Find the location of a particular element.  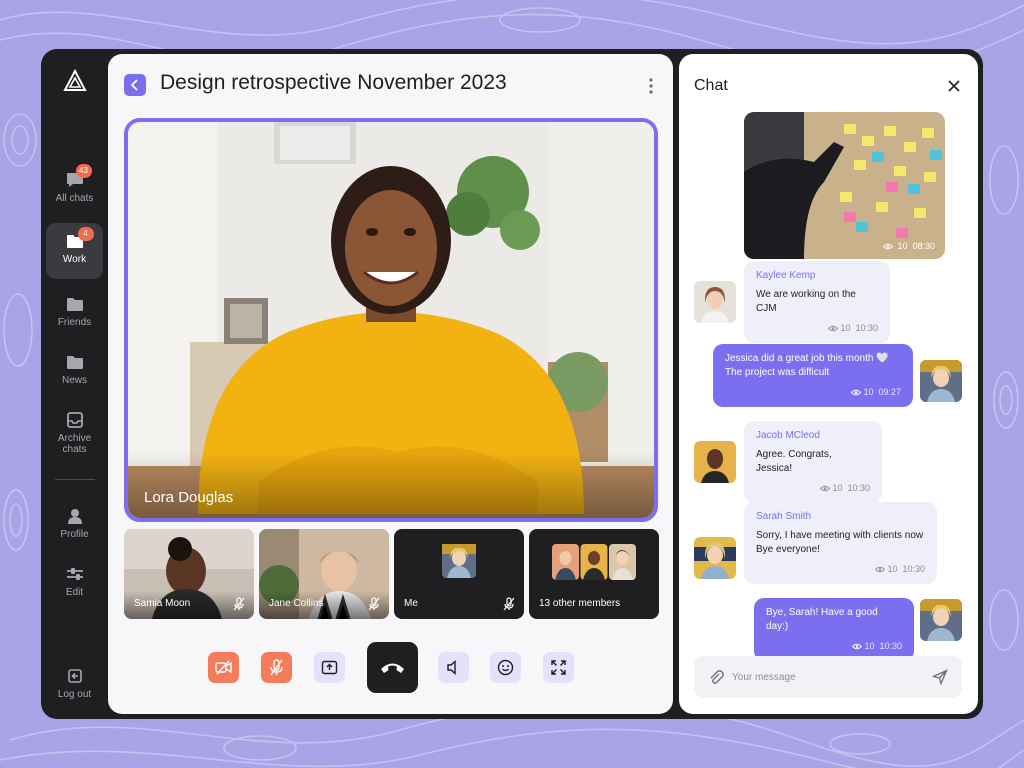

message-composer is located at coordinates (828, 677).